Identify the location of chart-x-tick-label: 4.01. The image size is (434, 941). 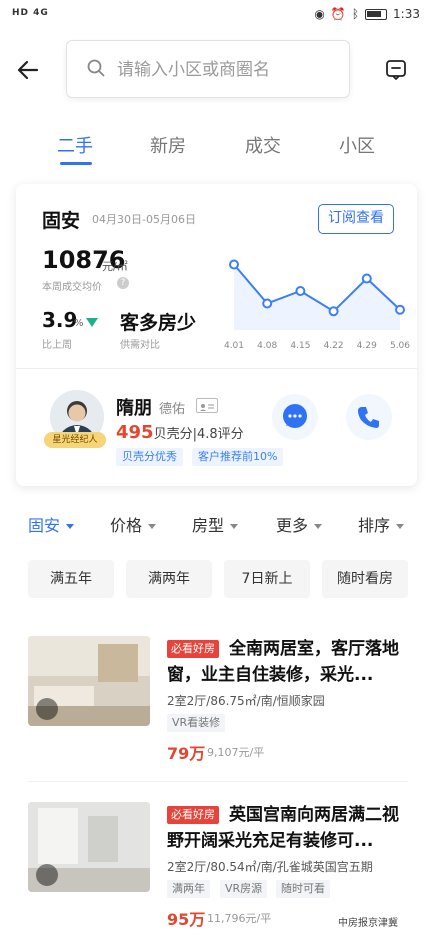
(234, 346).